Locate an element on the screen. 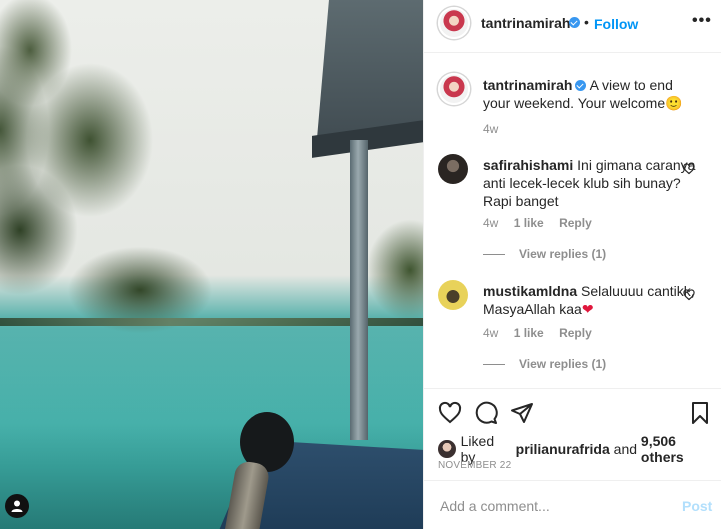  red-heart-emoji-icon: ❤ is located at coordinates (587, 309).